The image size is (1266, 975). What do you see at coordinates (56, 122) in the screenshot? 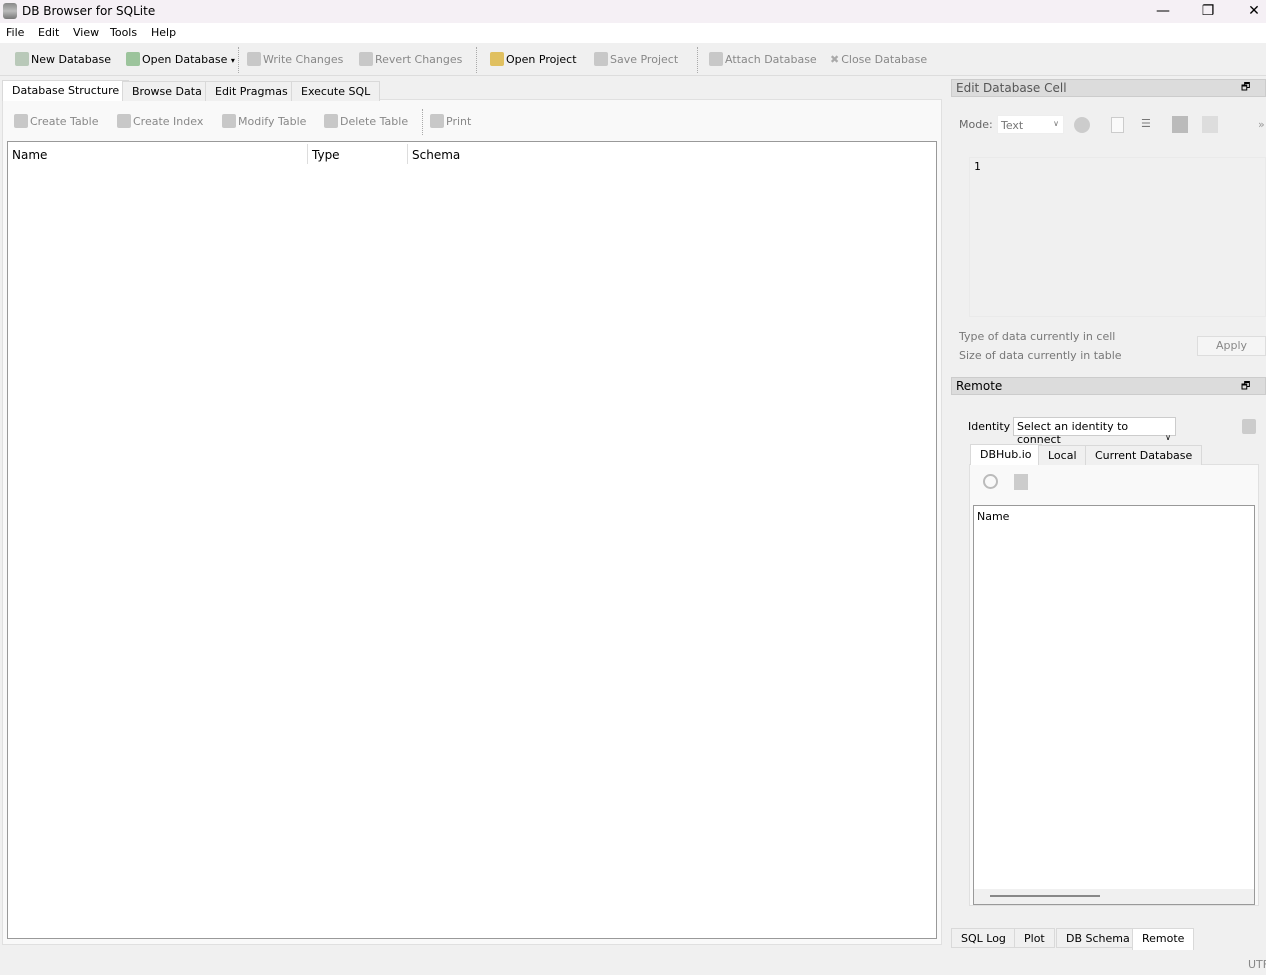
I see `create-table-button: Create Table` at bounding box center [56, 122].